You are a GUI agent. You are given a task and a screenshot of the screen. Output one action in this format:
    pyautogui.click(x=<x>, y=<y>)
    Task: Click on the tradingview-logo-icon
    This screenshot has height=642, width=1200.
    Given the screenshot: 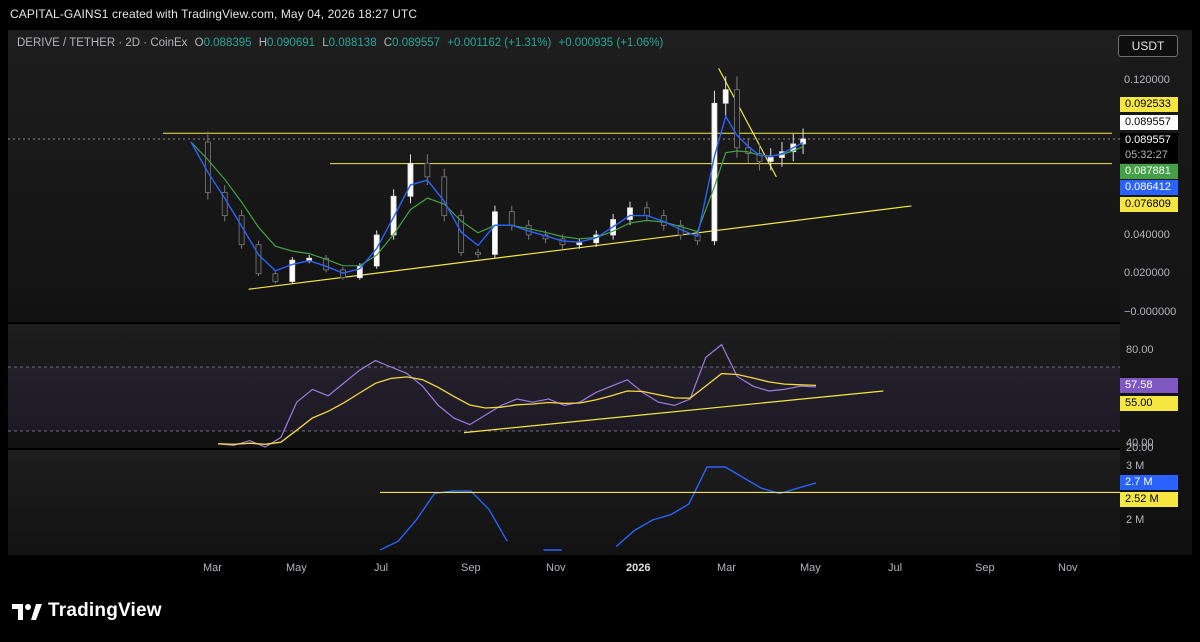 What is the action you would take?
    pyautogui.click(x=27, y=612)
    